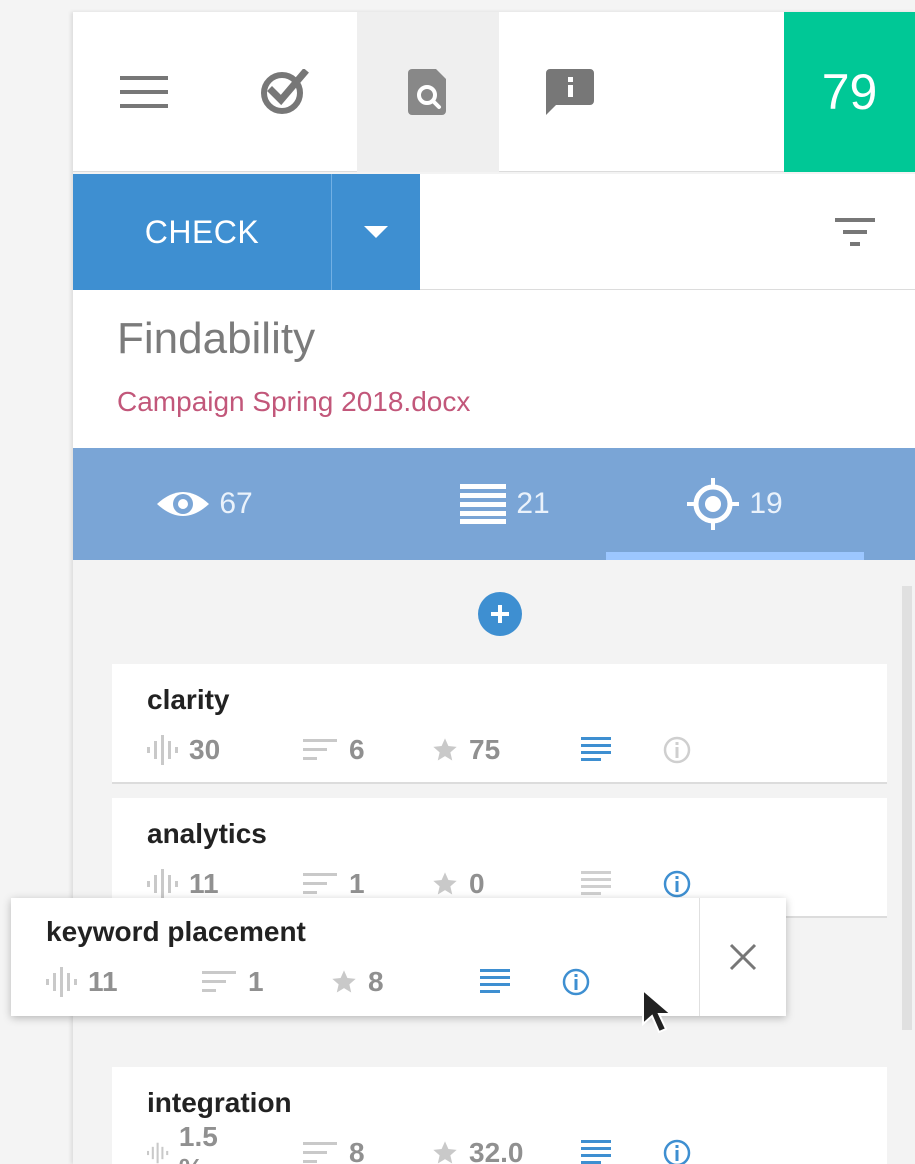 The width and height of the screenshot is (915, 1164). What do you see at coordinates (485, 749) in the screenshot?
I see `keyword-score-value: 75` at bounding box center [485, 749].